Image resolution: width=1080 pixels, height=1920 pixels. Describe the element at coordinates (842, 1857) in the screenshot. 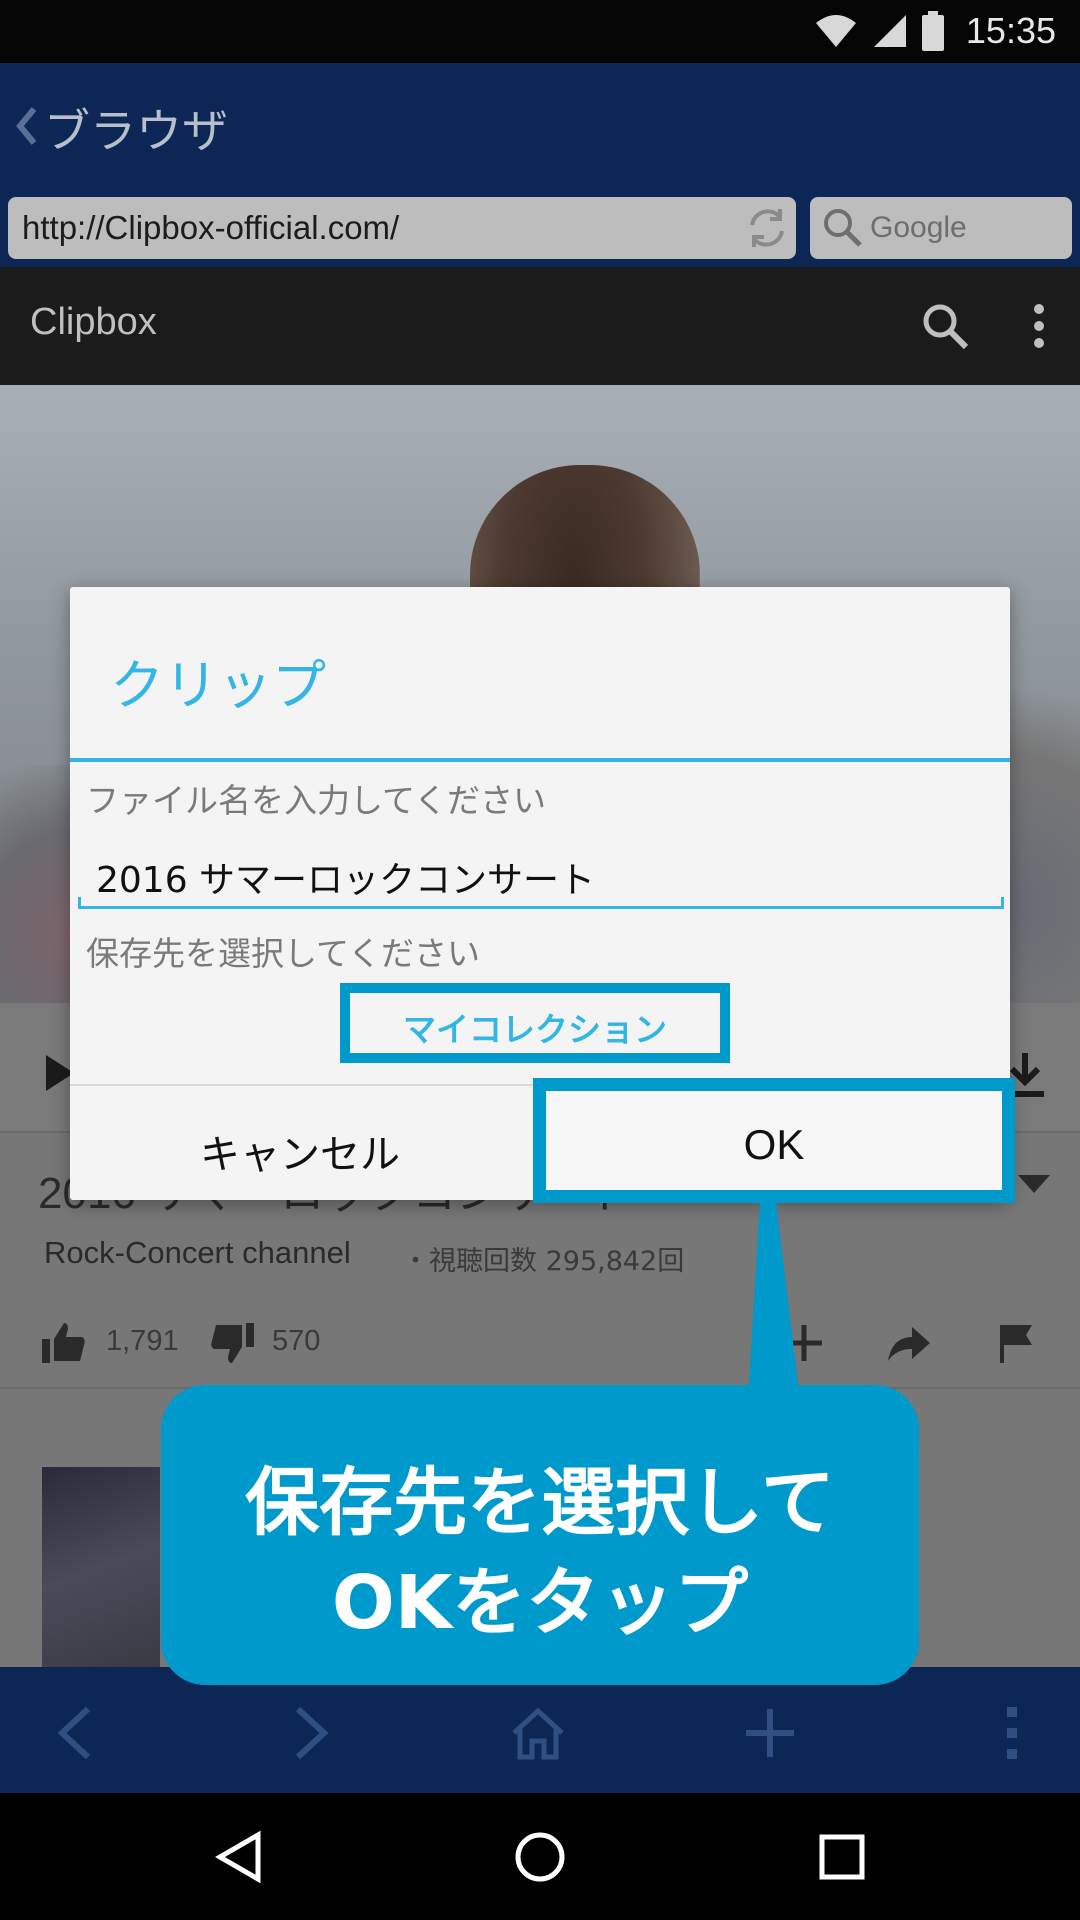

I see `nav-recents-icon` at that location.